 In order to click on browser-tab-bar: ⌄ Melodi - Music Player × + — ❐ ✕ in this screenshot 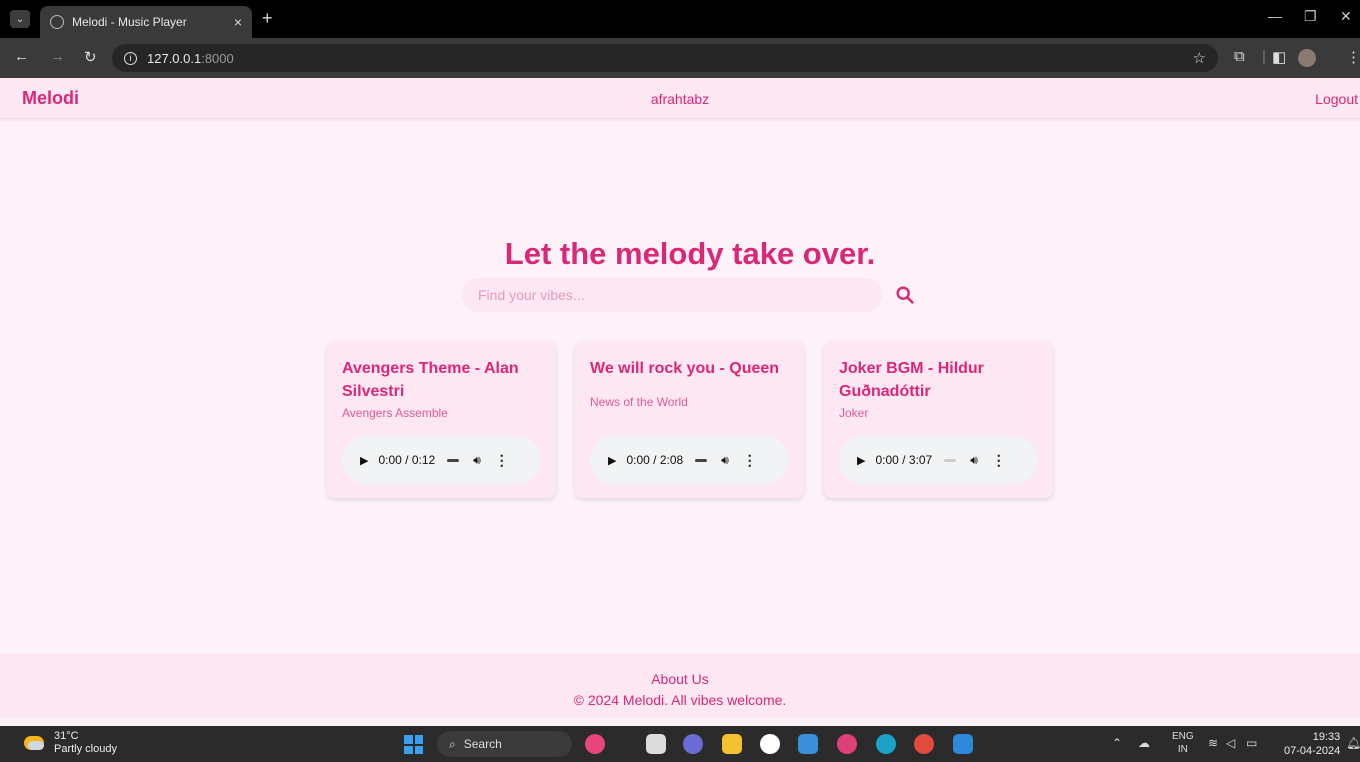, I will do `click(680, 19)`.